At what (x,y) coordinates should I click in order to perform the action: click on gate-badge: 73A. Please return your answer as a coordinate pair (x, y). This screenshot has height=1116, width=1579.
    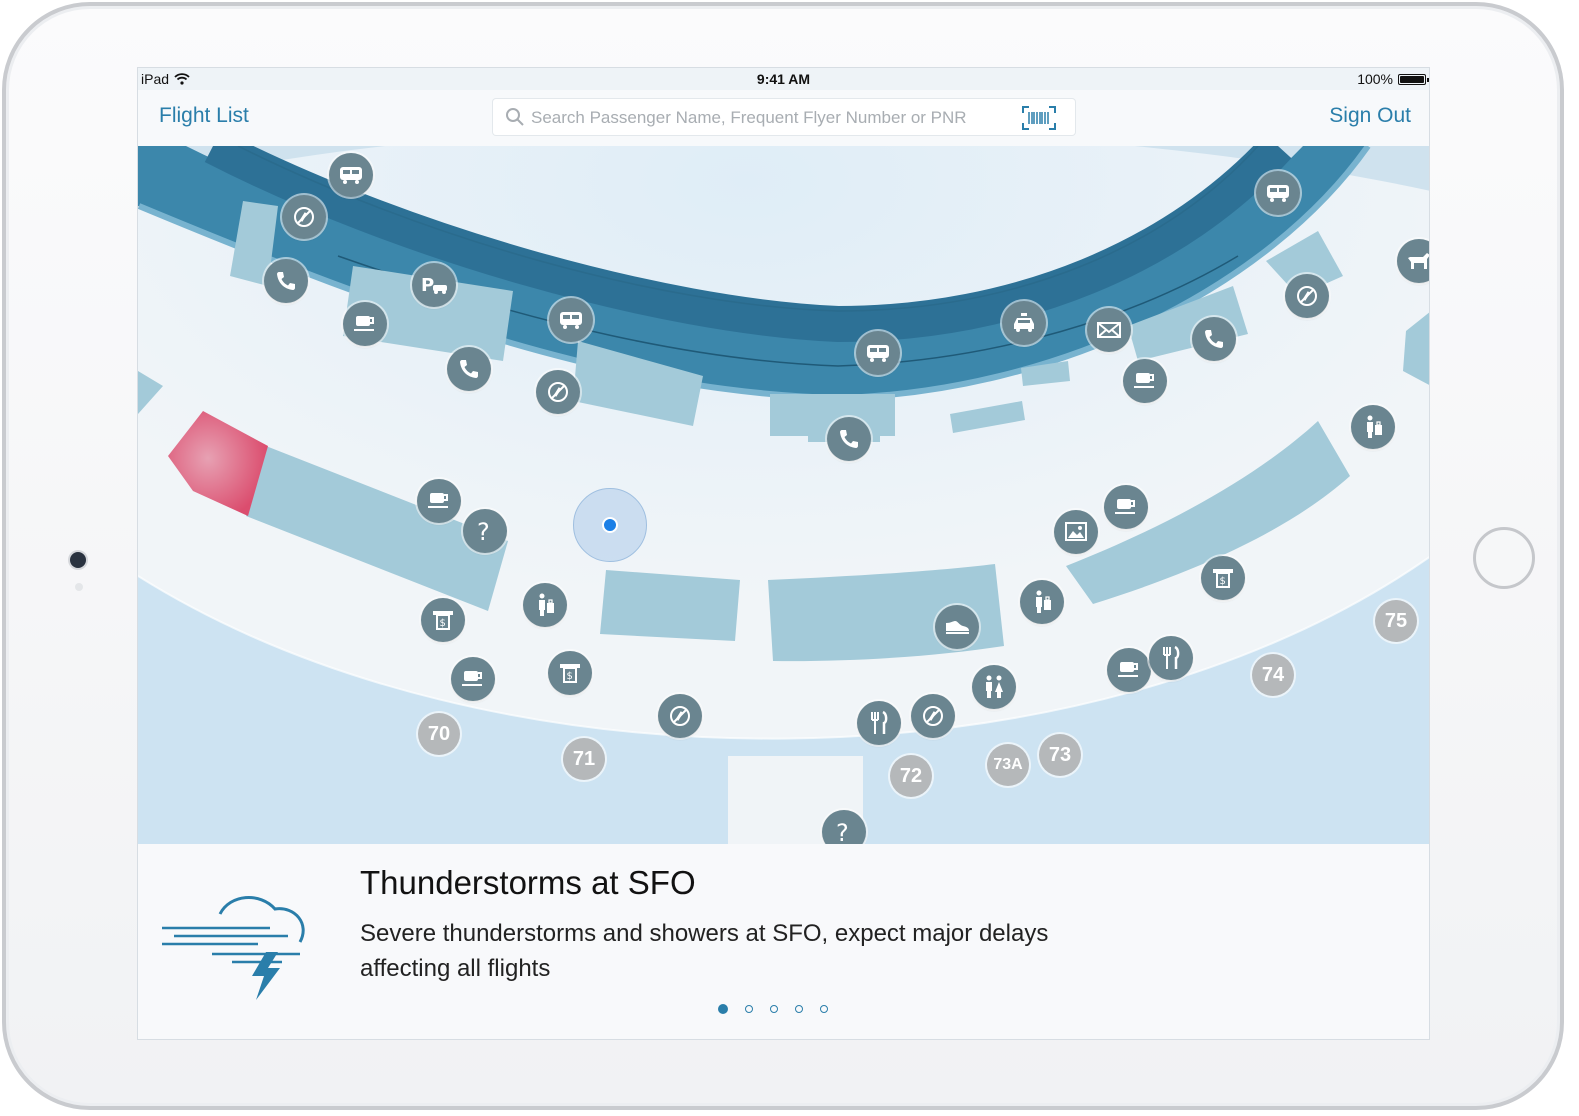
    Looking at the image, I should click on (1008, 765).